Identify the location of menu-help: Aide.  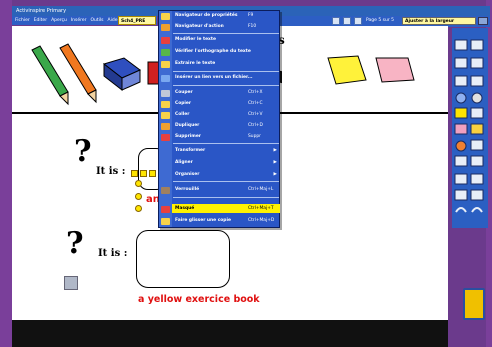
(113, 20).